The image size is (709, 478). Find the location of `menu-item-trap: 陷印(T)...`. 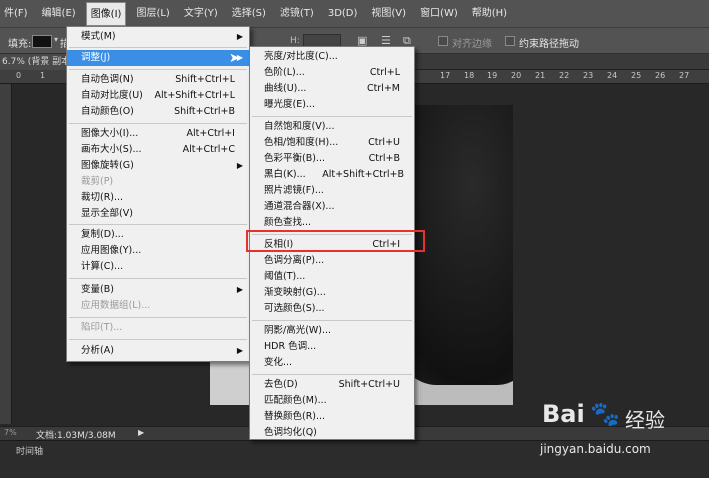

menu-item-trap: 陷印(T)... is located at coordinates (102, 327).